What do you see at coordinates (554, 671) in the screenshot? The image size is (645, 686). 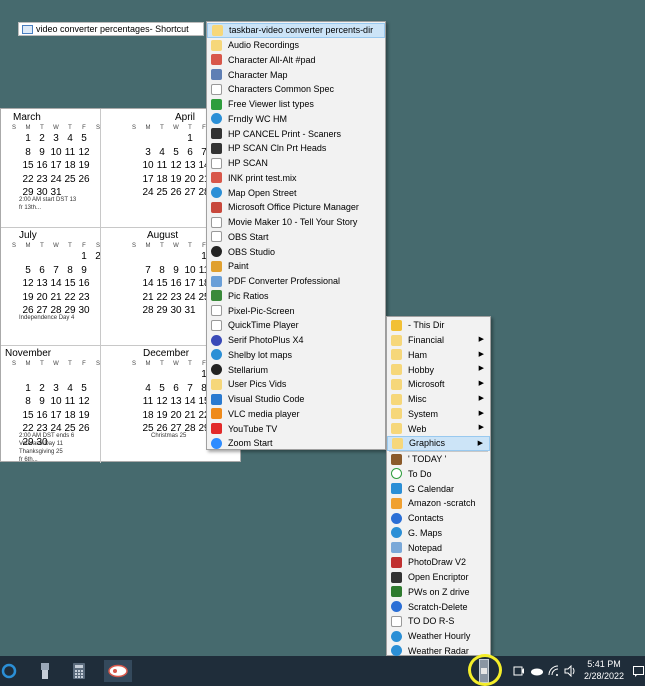 I see `wifi-icon` at bounding box center [554, 671].